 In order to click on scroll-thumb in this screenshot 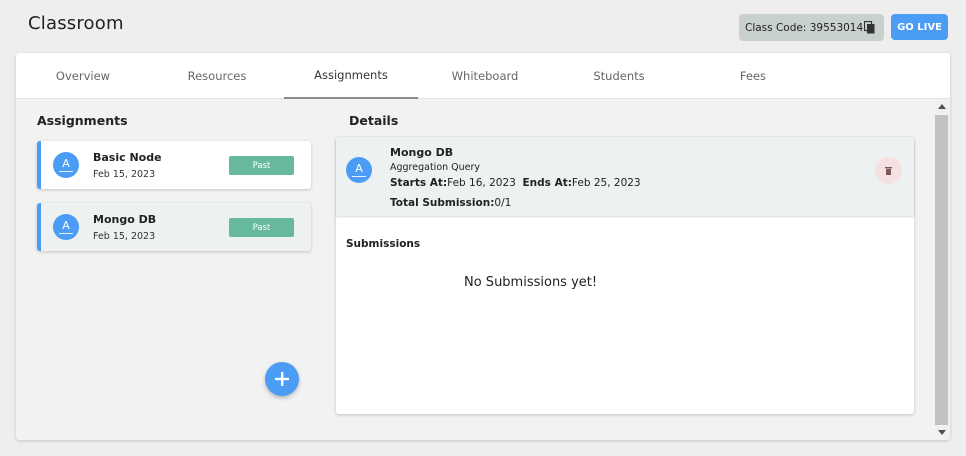, I will do `click(941, 270)`.